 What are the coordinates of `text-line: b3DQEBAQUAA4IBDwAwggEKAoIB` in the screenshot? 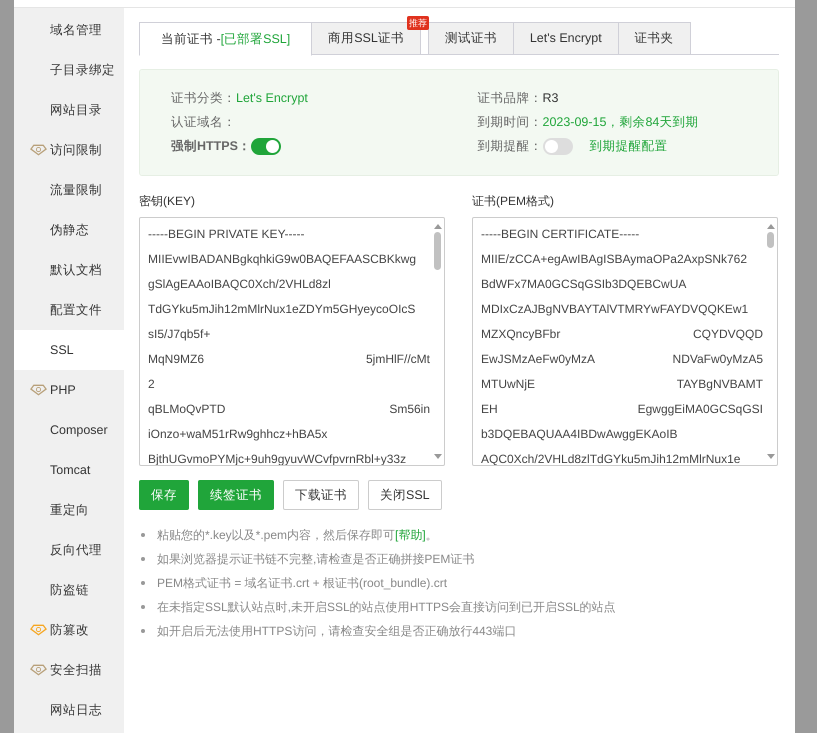 It's located at (579, 434).